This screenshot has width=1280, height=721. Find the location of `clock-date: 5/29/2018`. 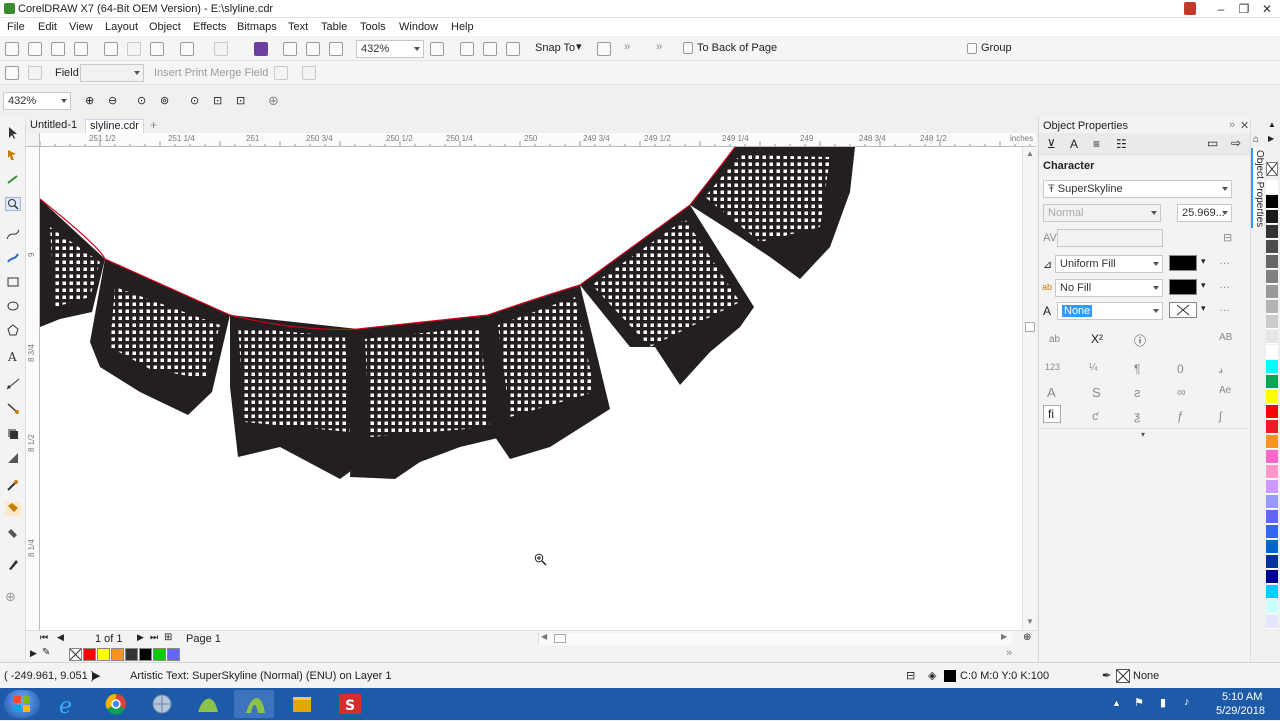

clock-date: 5/29/2018 is located at coordinates (1240, 711).